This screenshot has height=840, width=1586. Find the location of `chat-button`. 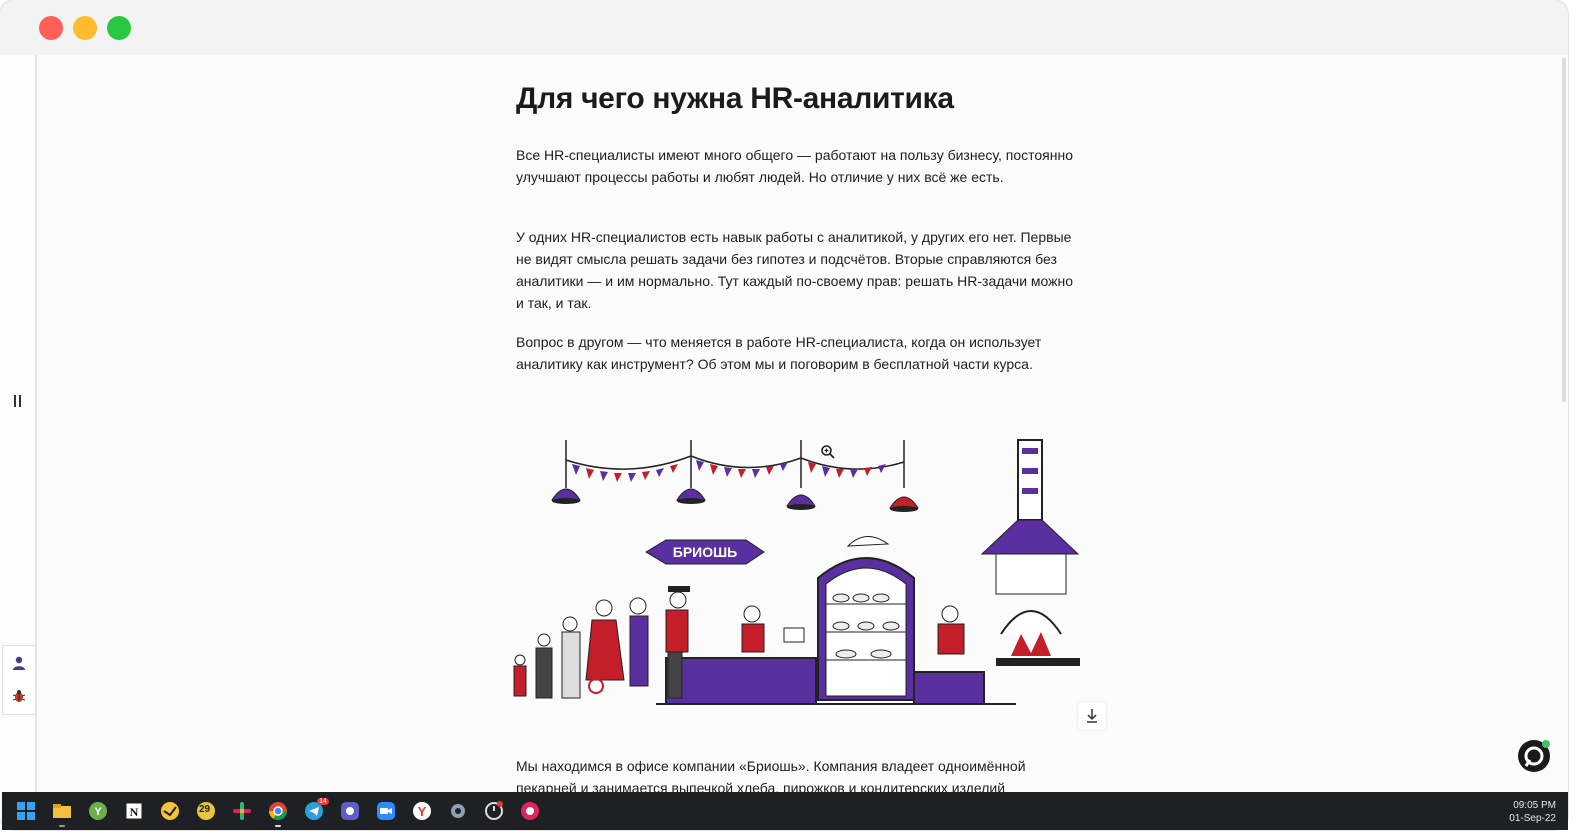

chat-button is located at coordinates (1534, 756).